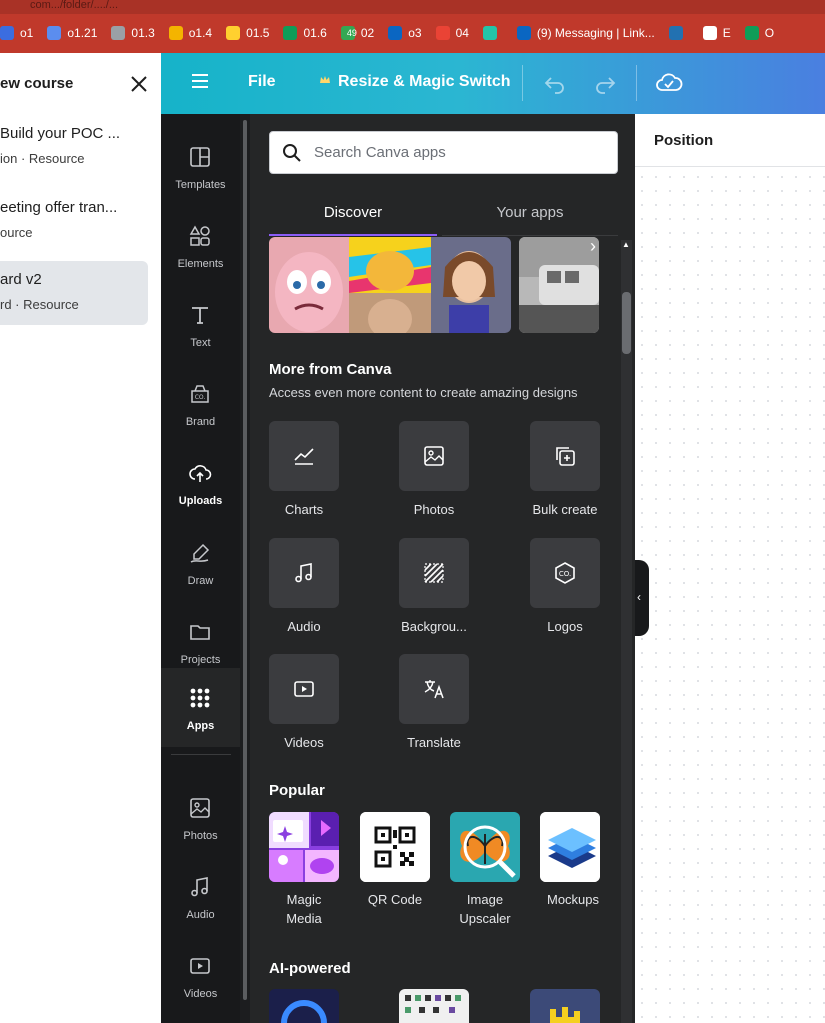 The height and width of the screenshot is (1023, 825). I want to click on rail-item-brand: CO. Brand, so click(200, 403).